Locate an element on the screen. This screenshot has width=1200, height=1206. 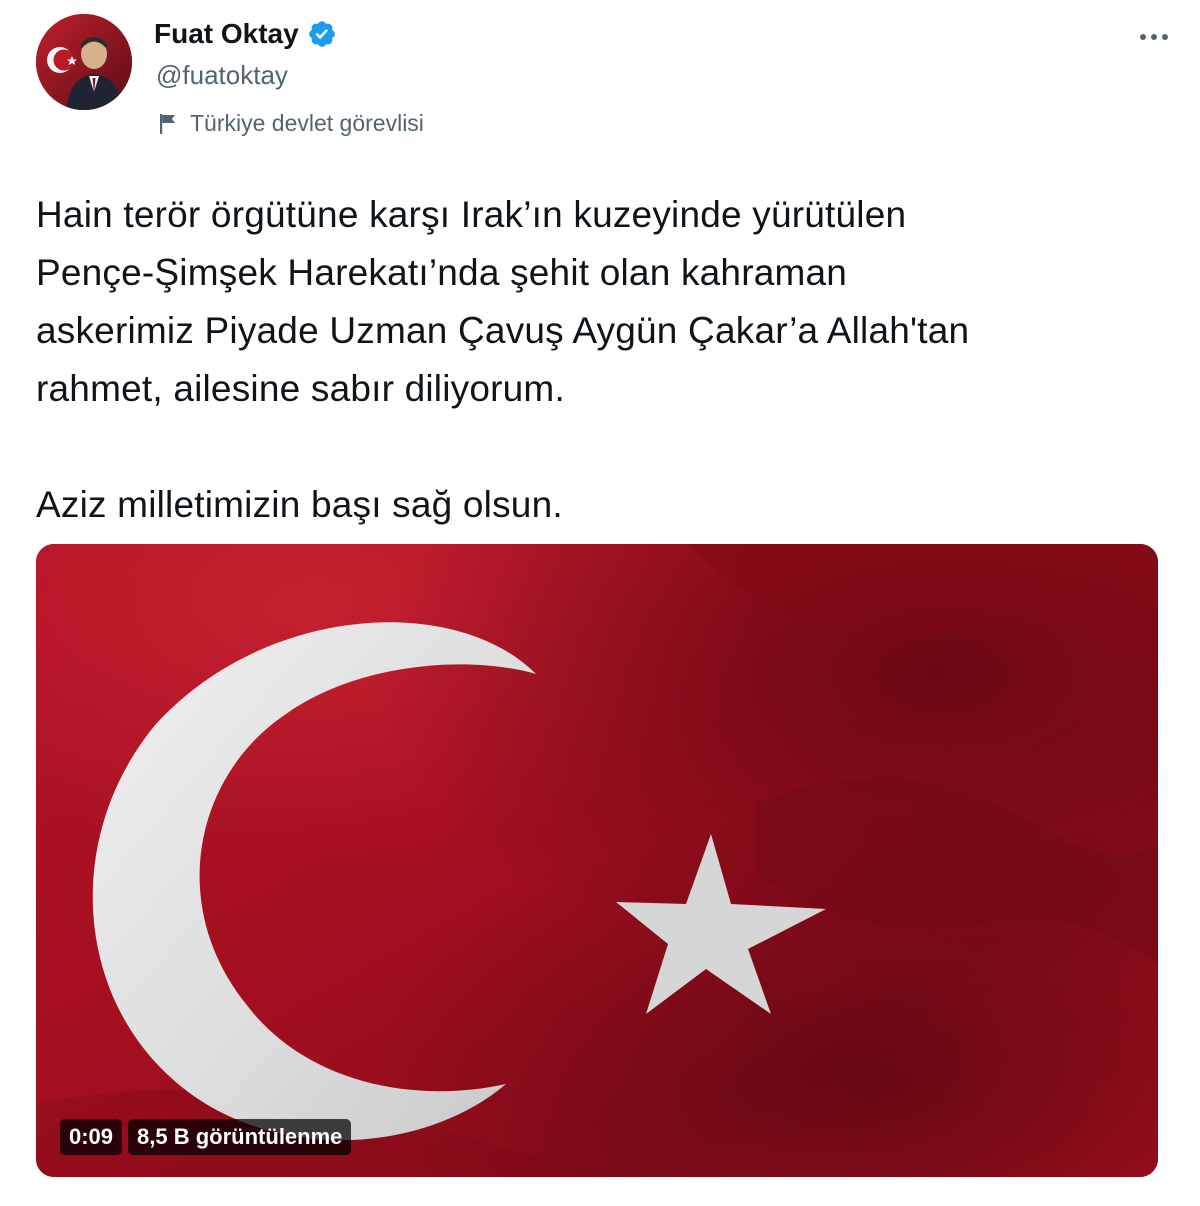
author-name-row: Fuat Oktay is located at coordinates (245, 34).